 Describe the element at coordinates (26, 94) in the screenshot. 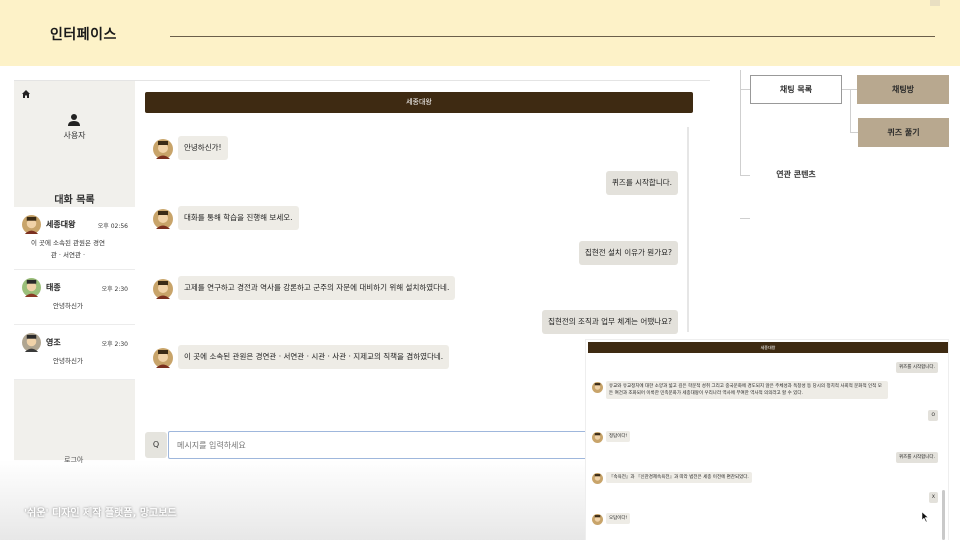

I see `home-icon` at that location.